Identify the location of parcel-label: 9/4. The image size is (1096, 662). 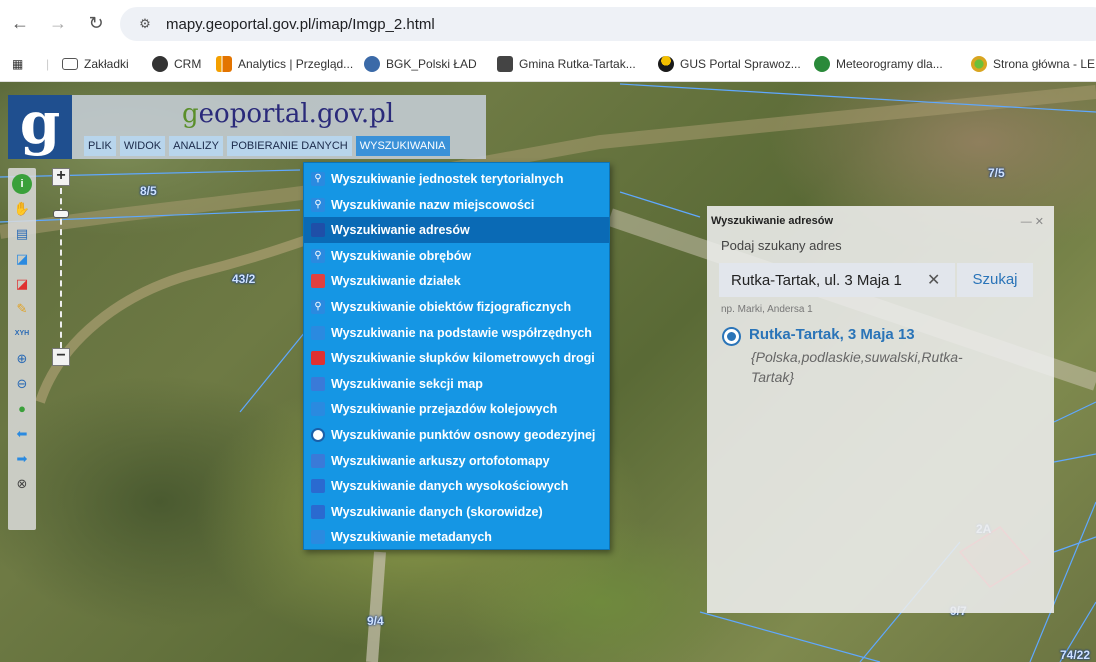
(375, 621).